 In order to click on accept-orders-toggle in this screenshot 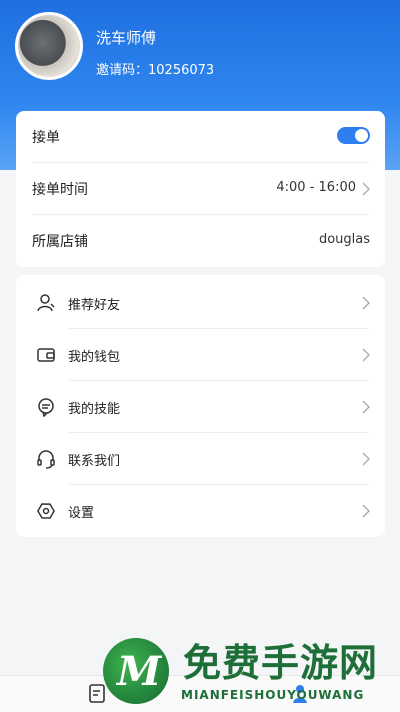, I will do `click(353, 135)`.